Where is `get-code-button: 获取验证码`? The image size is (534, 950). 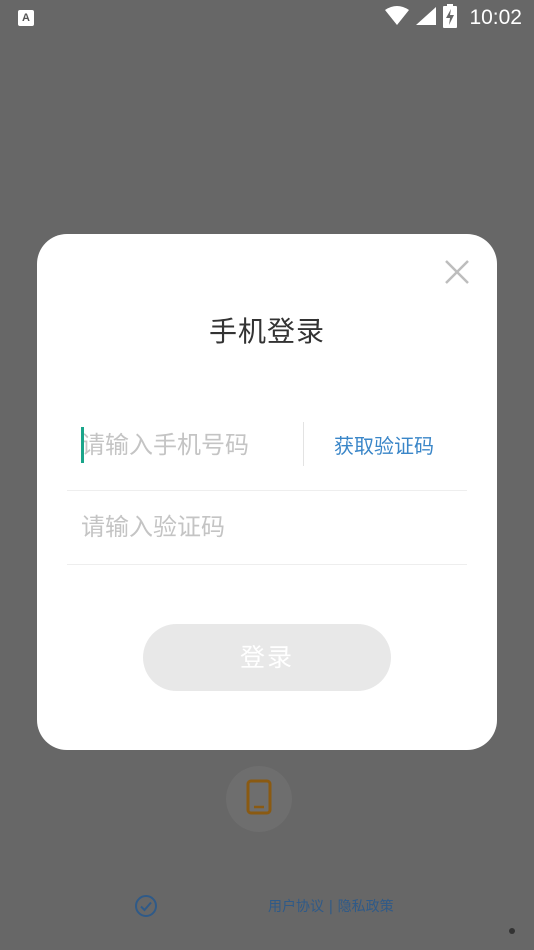
get-code-button: 获取验证码 is located at coordinates (384, 444).